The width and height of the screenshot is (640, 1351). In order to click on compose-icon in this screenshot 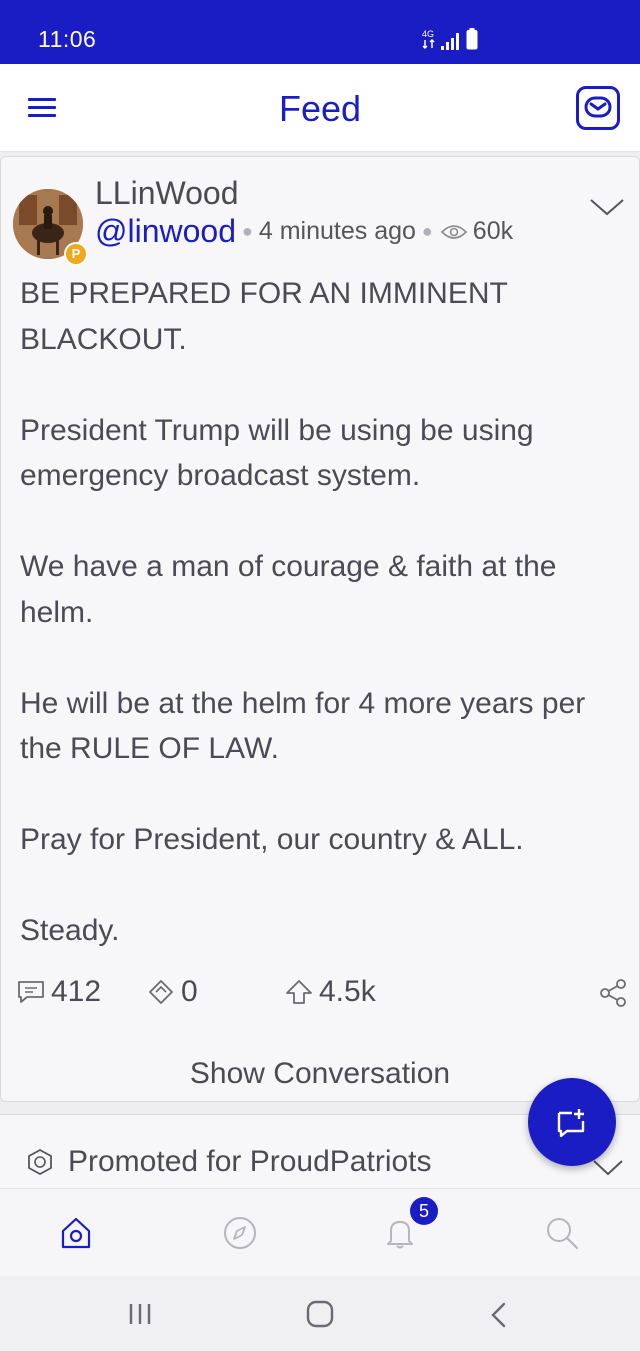, I will do `click(571, 1123)`.